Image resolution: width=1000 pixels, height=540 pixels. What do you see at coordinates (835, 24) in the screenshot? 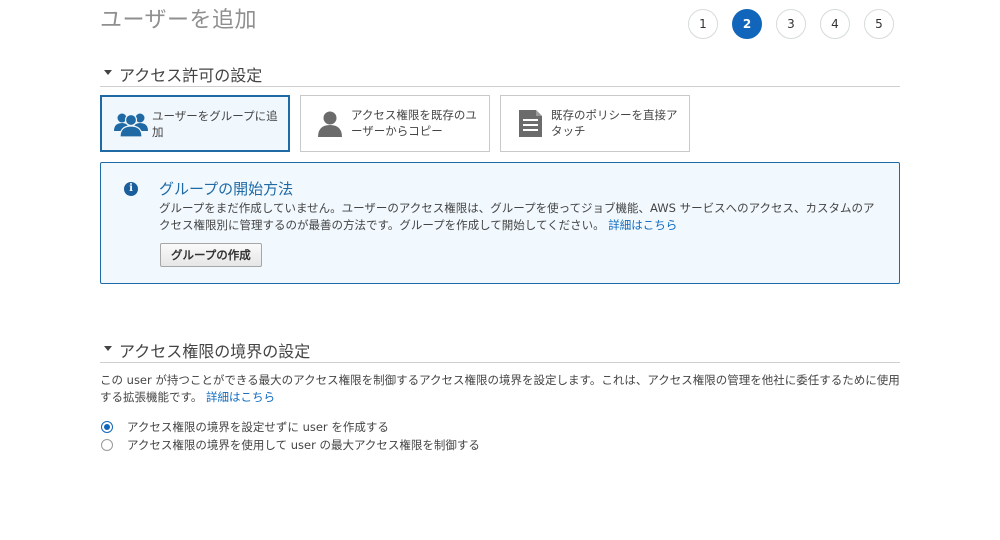
I see `step-4: 4` at bounding box center [835, 24].